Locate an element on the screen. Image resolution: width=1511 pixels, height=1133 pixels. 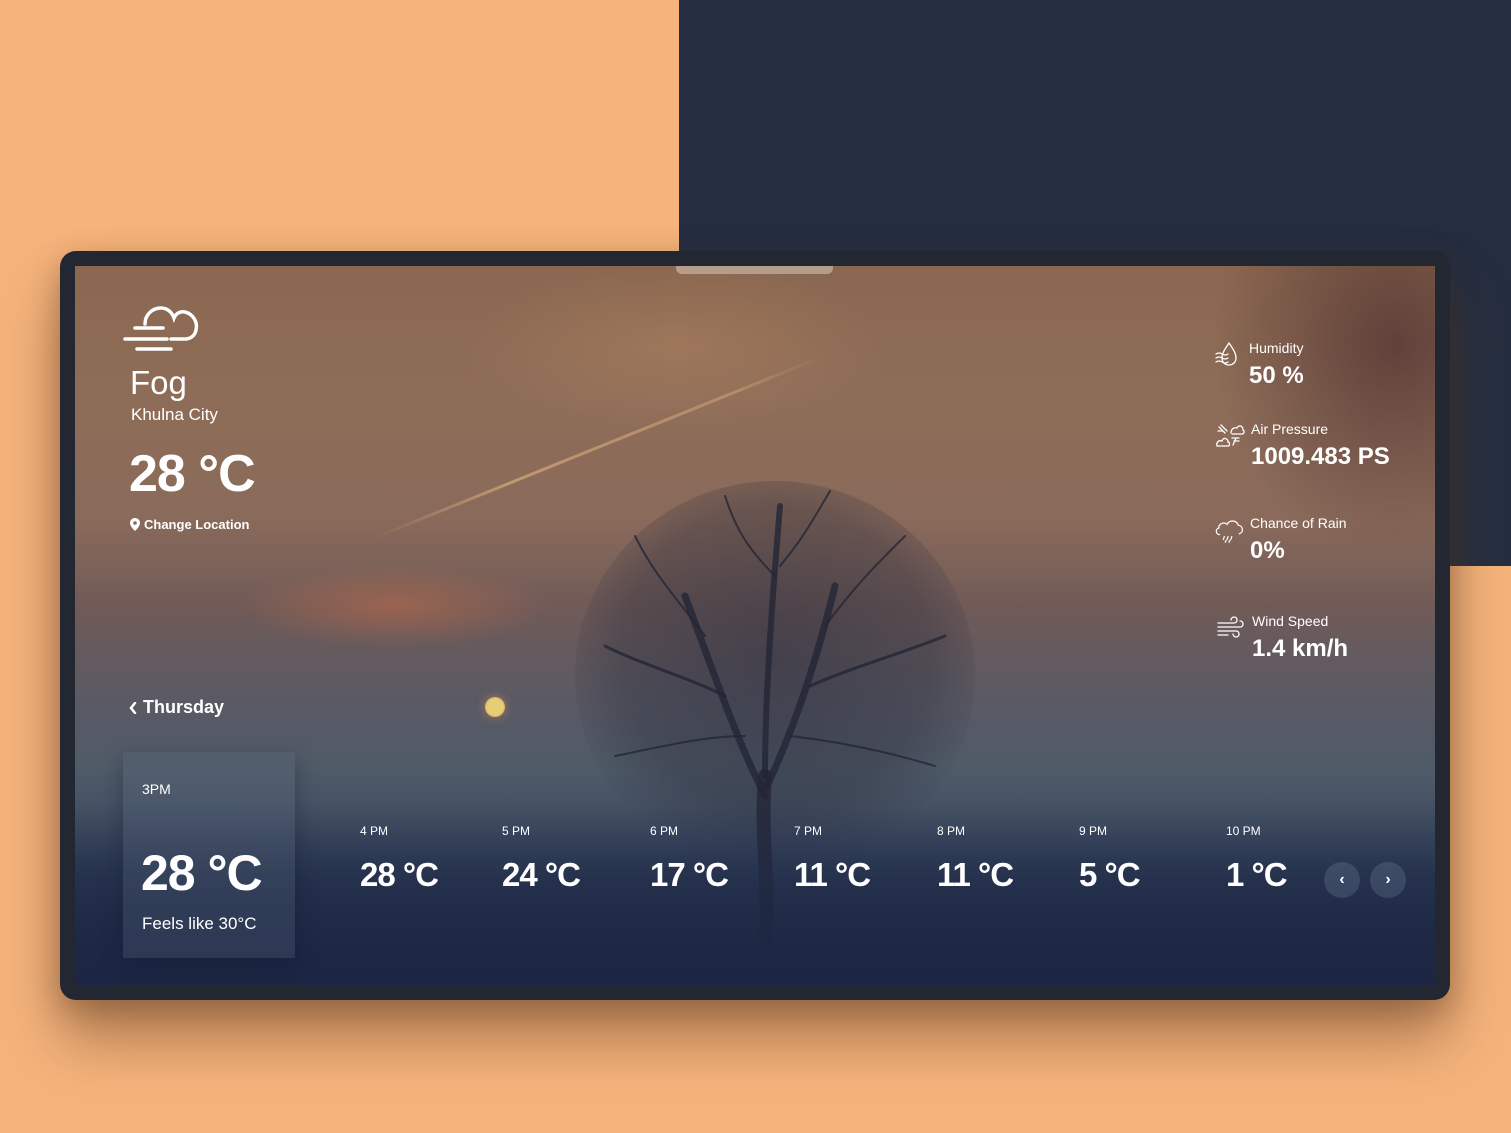
chevron-left-icon is located at coordinates (133, 707).